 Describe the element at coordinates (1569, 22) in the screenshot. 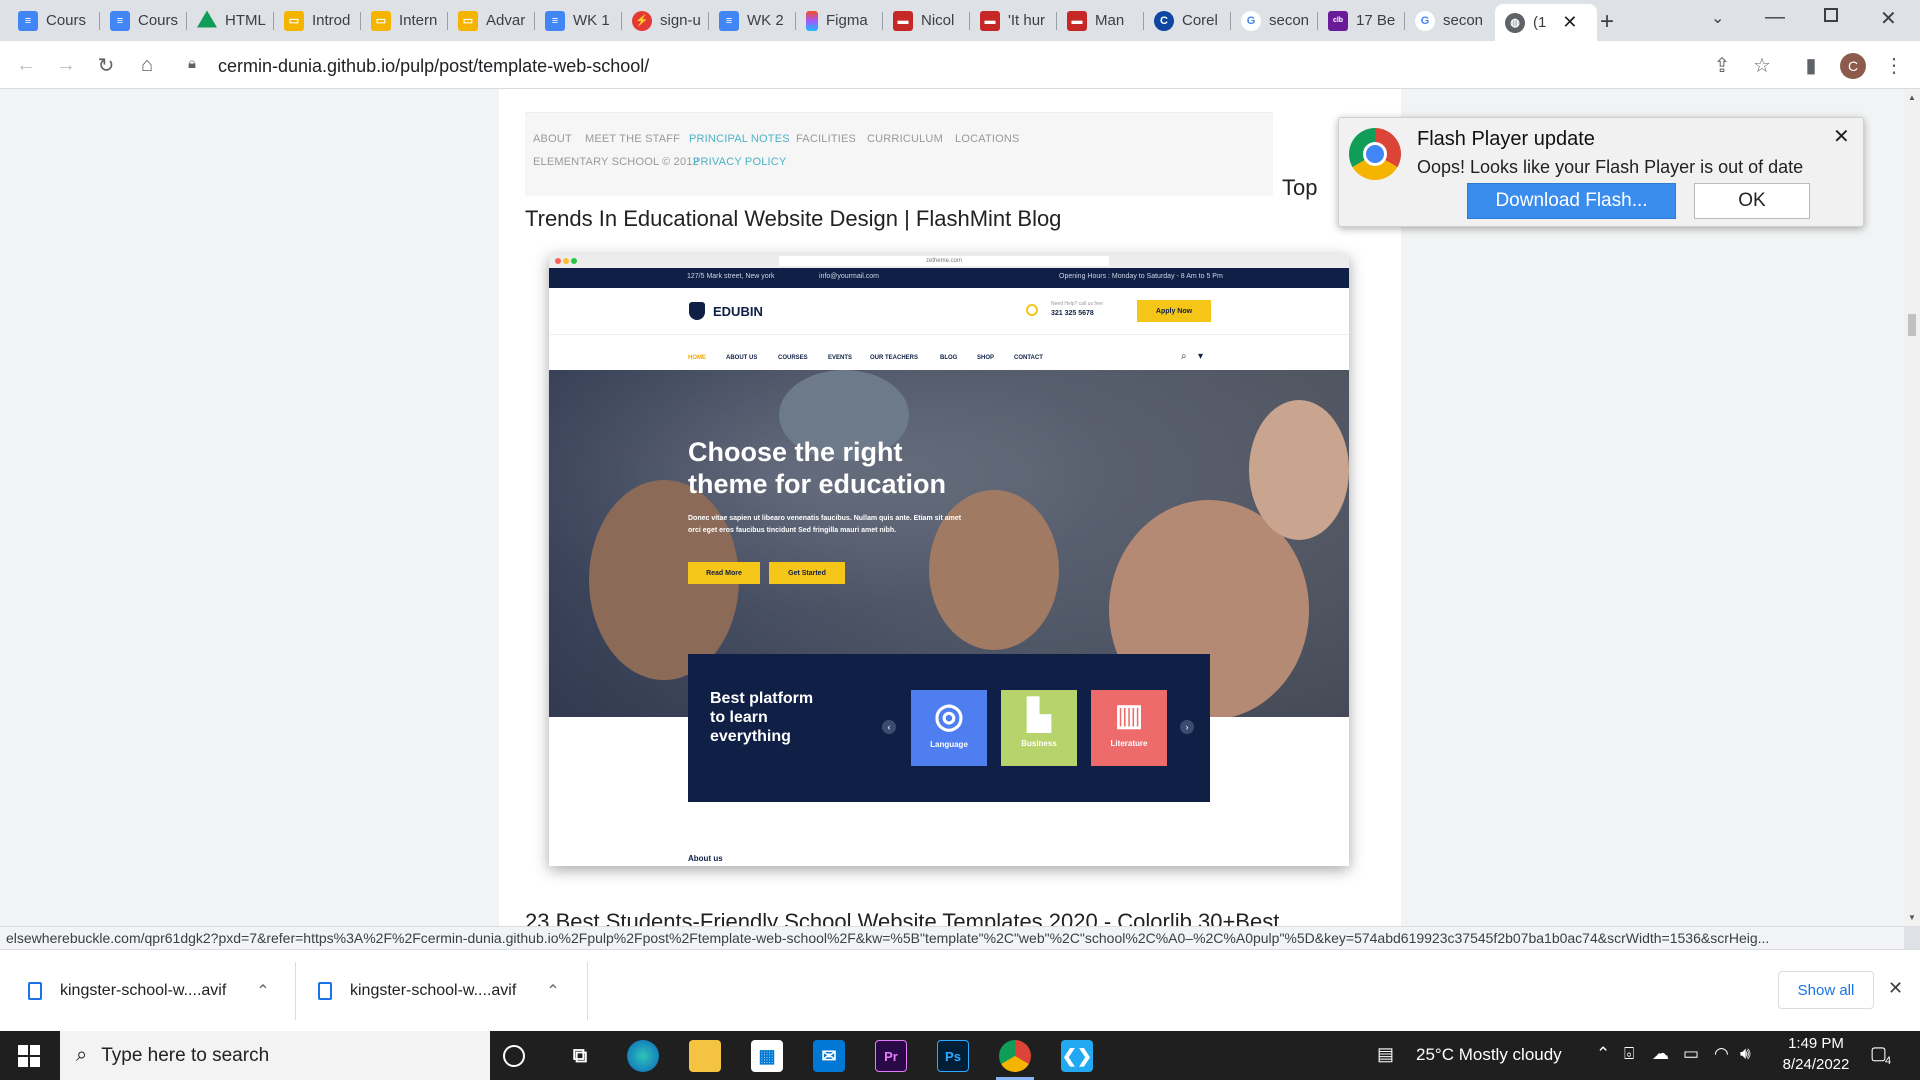

I see `close-tab-icon: ✕` at that location.